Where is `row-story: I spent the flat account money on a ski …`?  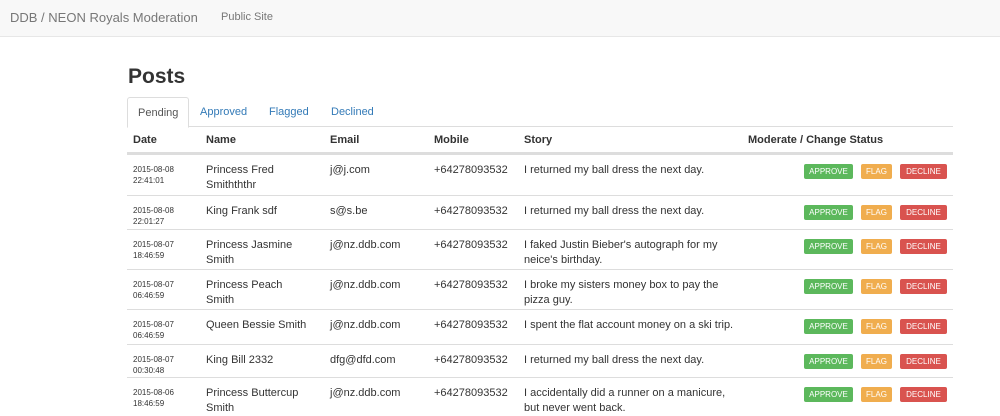 row-story: I spent the flat account money on a ski … is located at coordinates (629, 325).